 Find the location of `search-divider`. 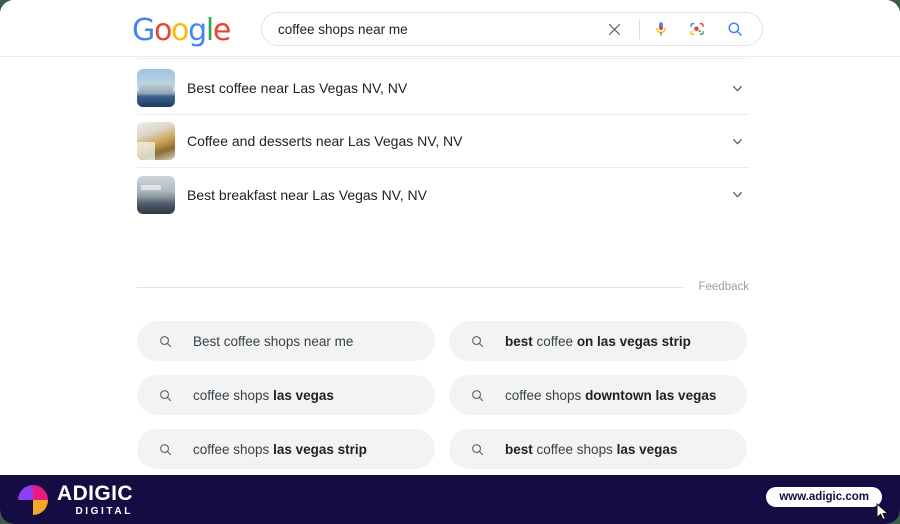

search-divider is located at coordinates (639, 29).